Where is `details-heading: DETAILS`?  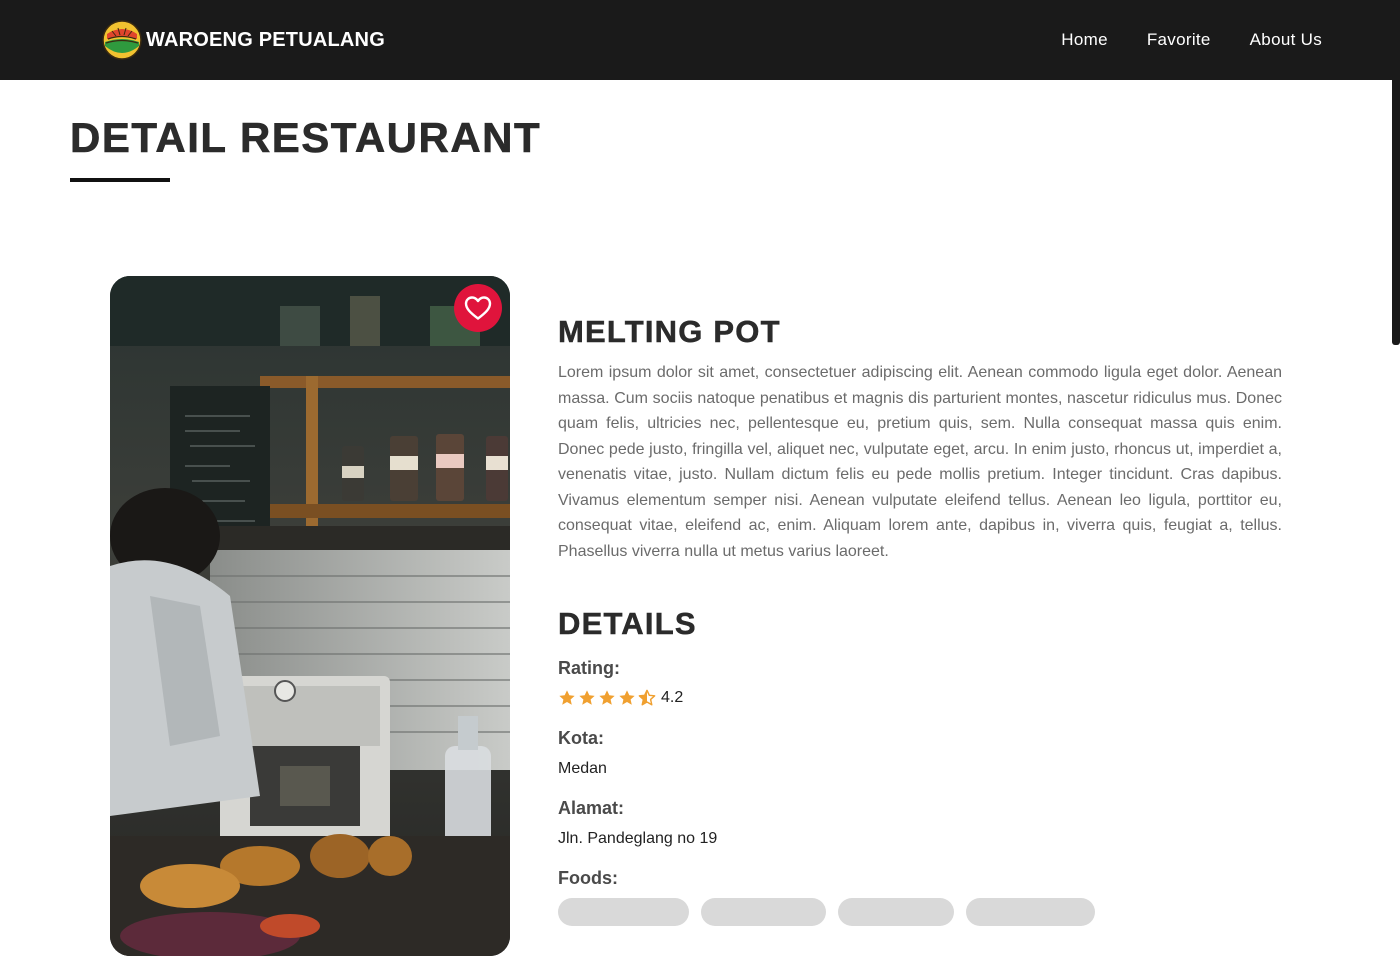
details-heading: DETAILS is located at coordinates (627, 624).